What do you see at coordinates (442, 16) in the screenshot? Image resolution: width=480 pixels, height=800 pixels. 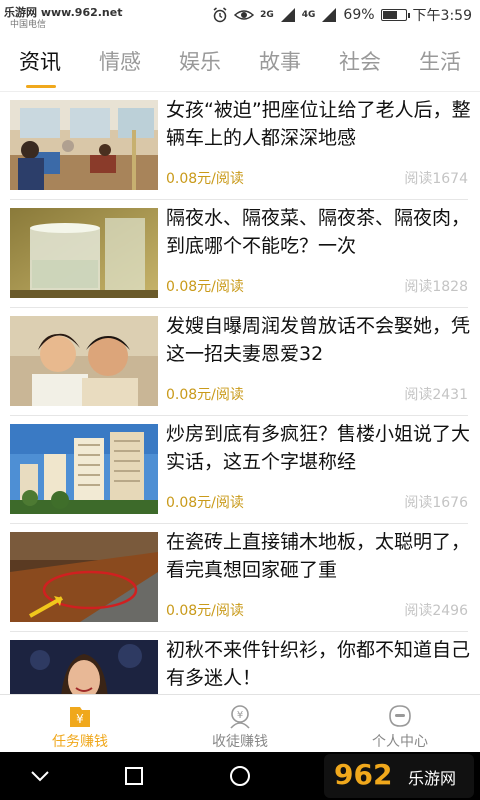 I see `clock: 下午3:59` at bounding box center [442, 16].